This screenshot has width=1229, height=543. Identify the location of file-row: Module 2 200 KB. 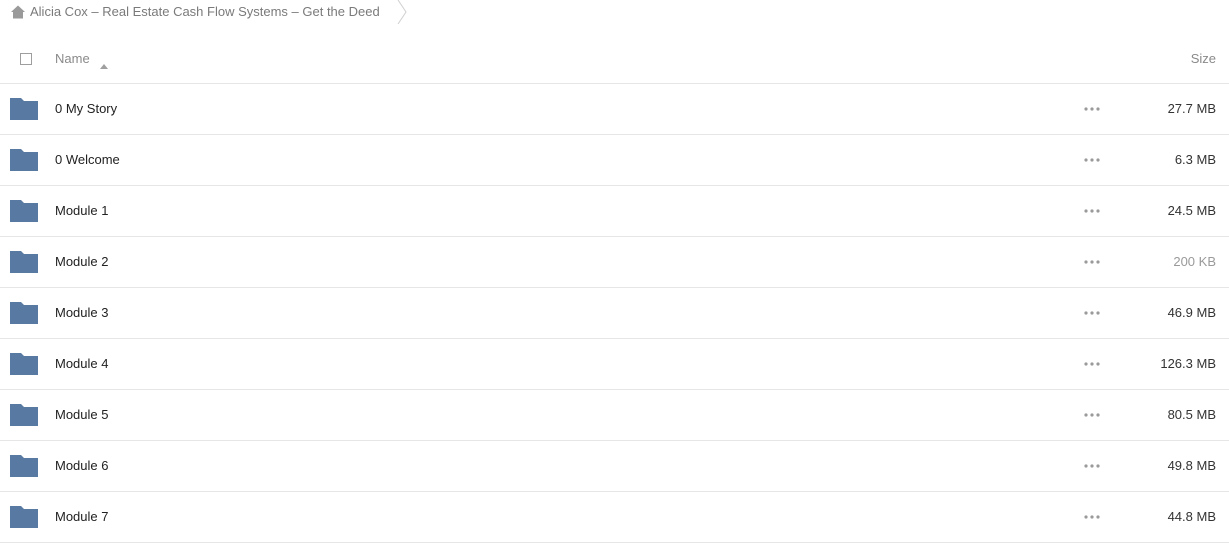
(614, 262).